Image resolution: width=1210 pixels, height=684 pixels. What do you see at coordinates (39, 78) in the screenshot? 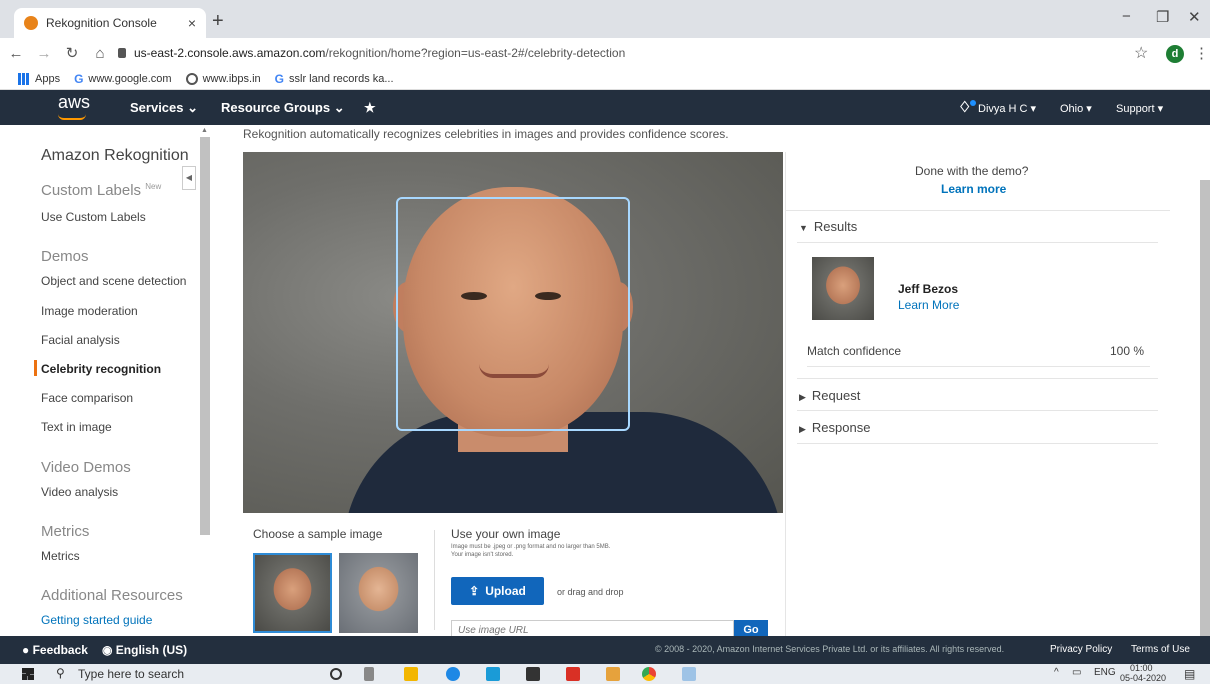
I see `bookmark-apps: Apps` at bounding box center [39, 78].